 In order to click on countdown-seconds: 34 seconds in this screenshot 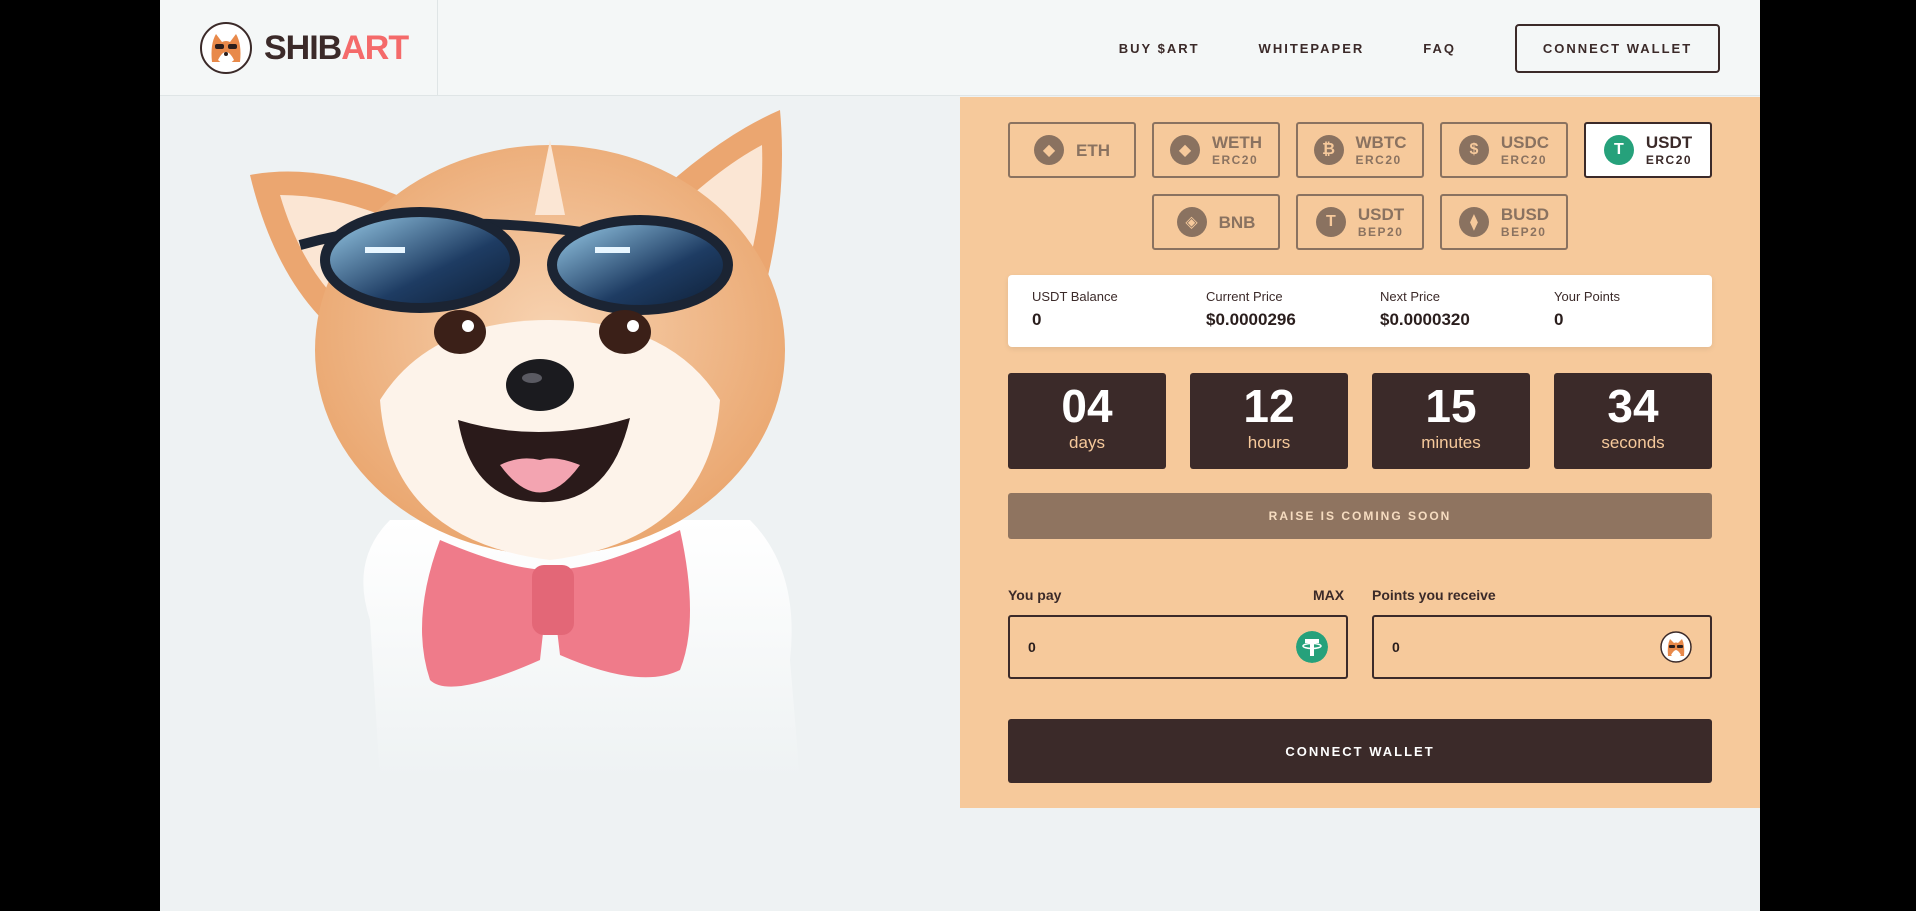, I will do `click(1633, 421)`.